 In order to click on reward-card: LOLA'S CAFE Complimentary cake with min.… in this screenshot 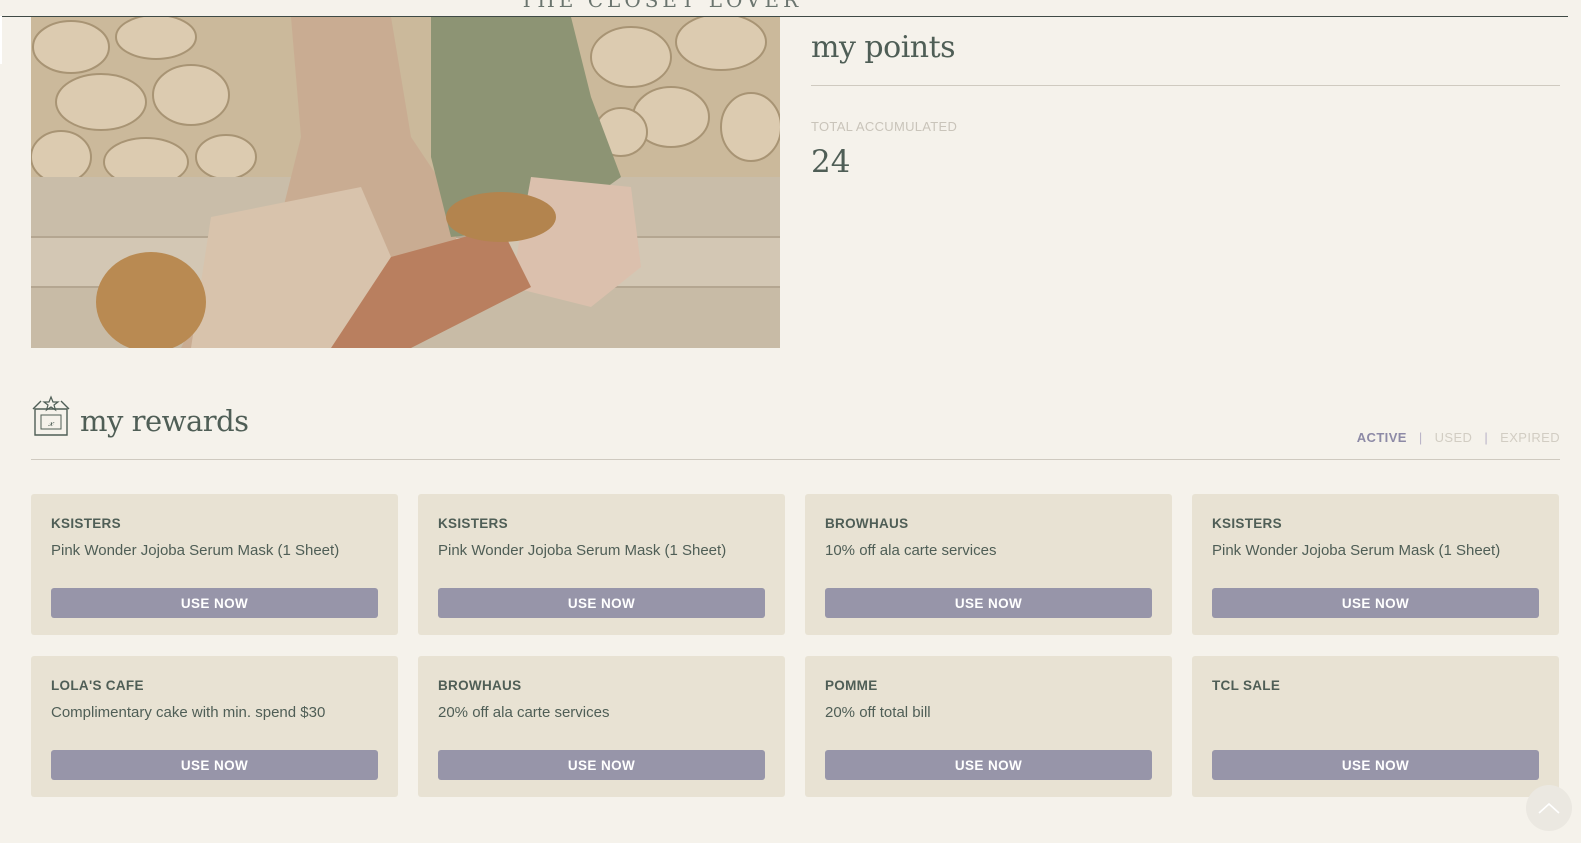, I will do `click(214, 726)`.